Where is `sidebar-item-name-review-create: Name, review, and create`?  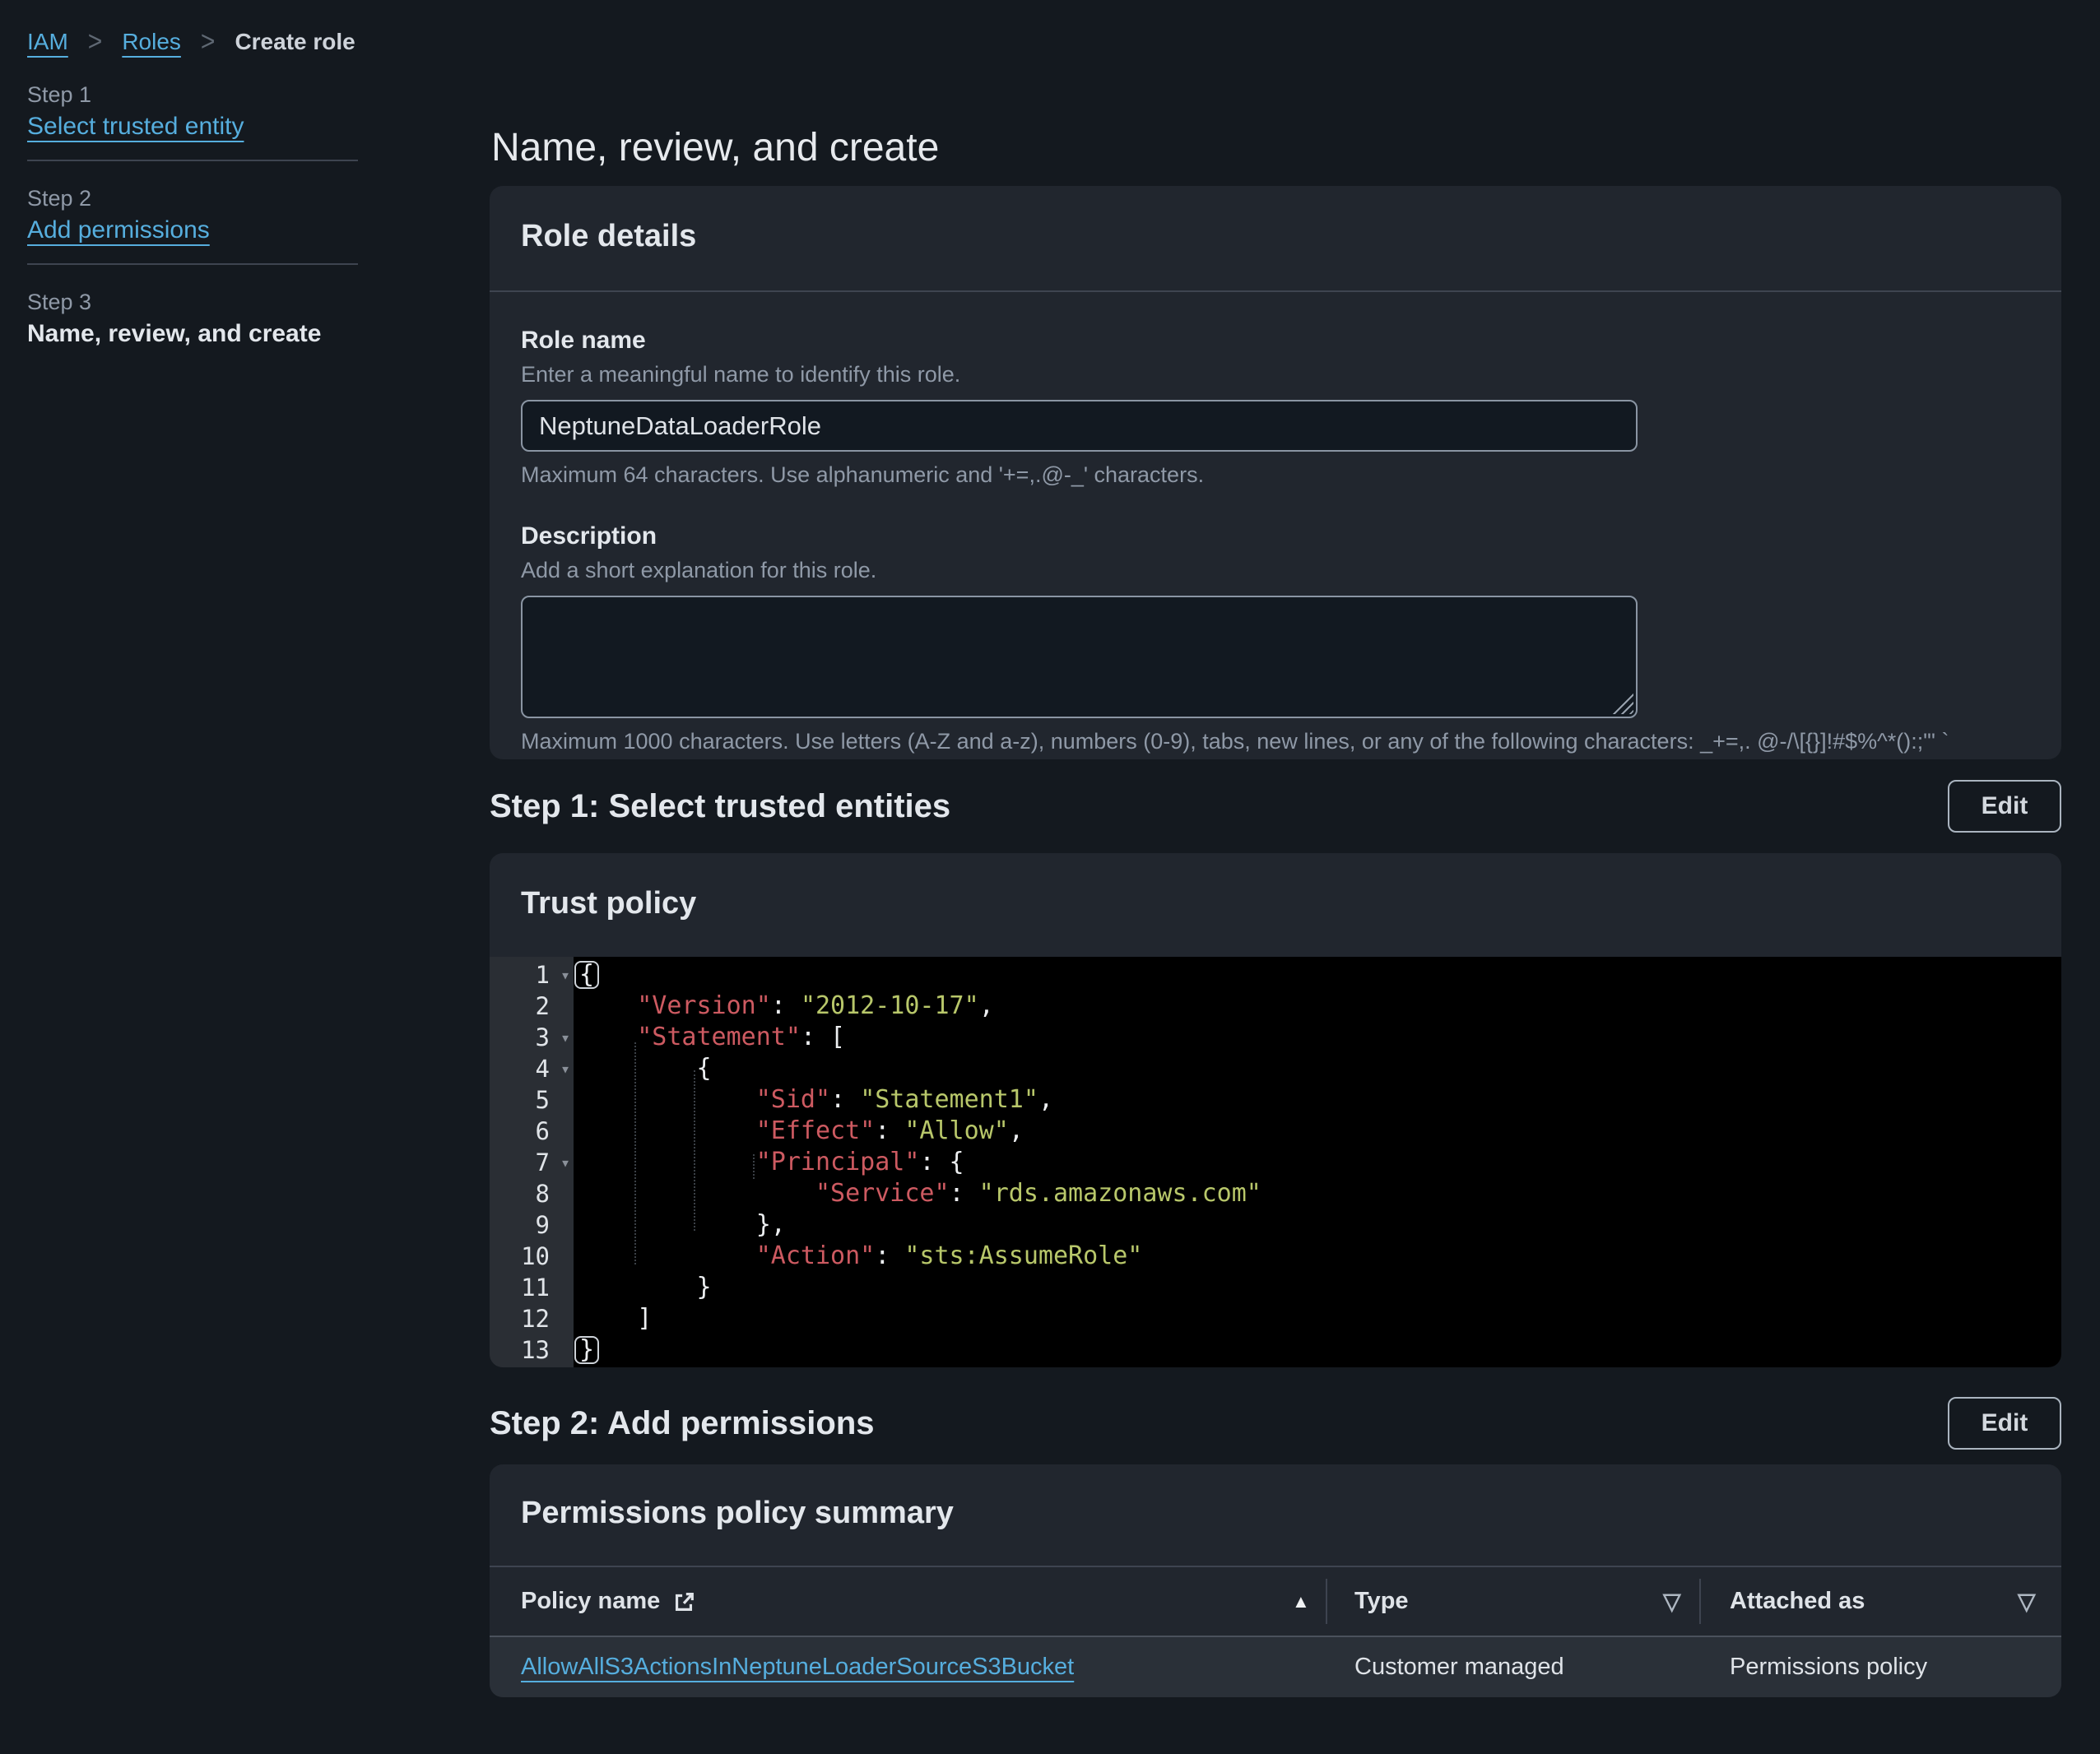 sidebar-item-name-review-create: Name, review, and create is located at coordinates (174, 333).